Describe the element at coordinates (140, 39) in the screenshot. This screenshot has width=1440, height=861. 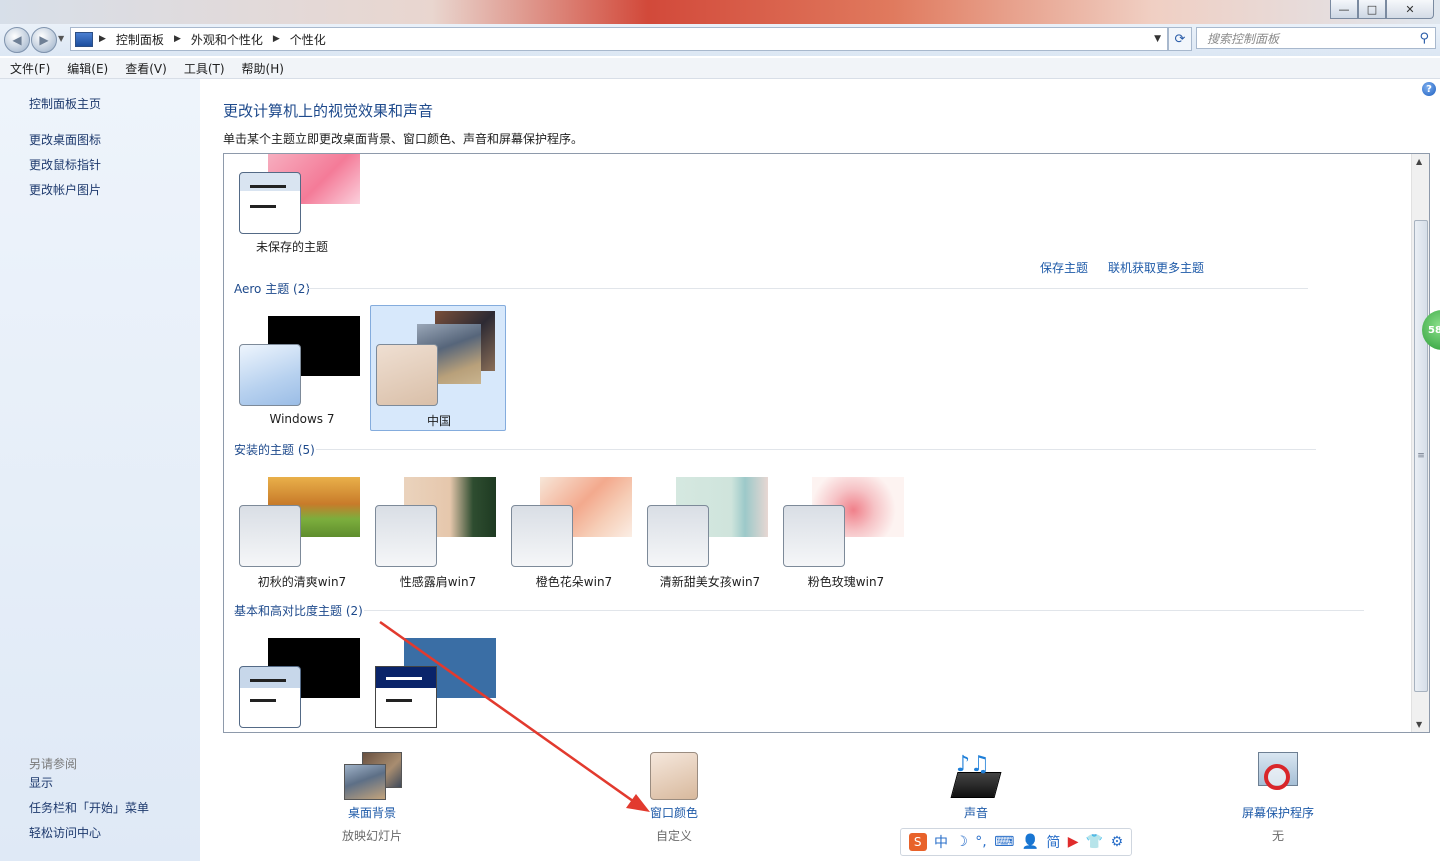
I see `breadcrumb-control-panel: 控制面板` at that location.